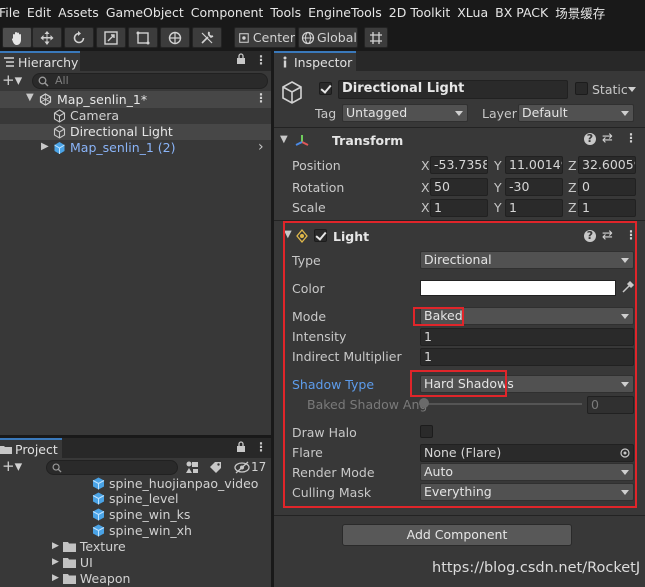  Describe the element at coordinates (79, 37) in the screenshot. I see `rotate-tool-button` at that location.